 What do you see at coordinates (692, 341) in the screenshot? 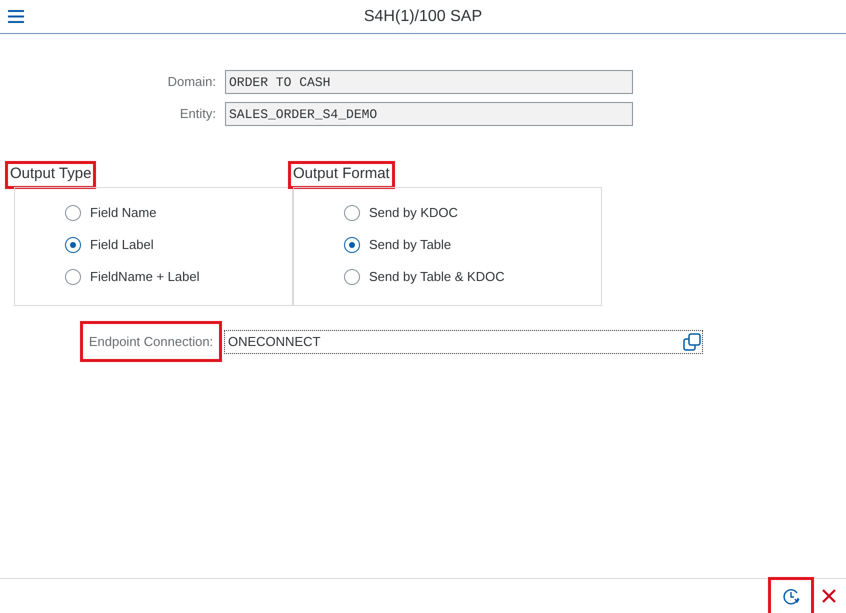
I see `value-help-icon` at bounding box center [692, 341].